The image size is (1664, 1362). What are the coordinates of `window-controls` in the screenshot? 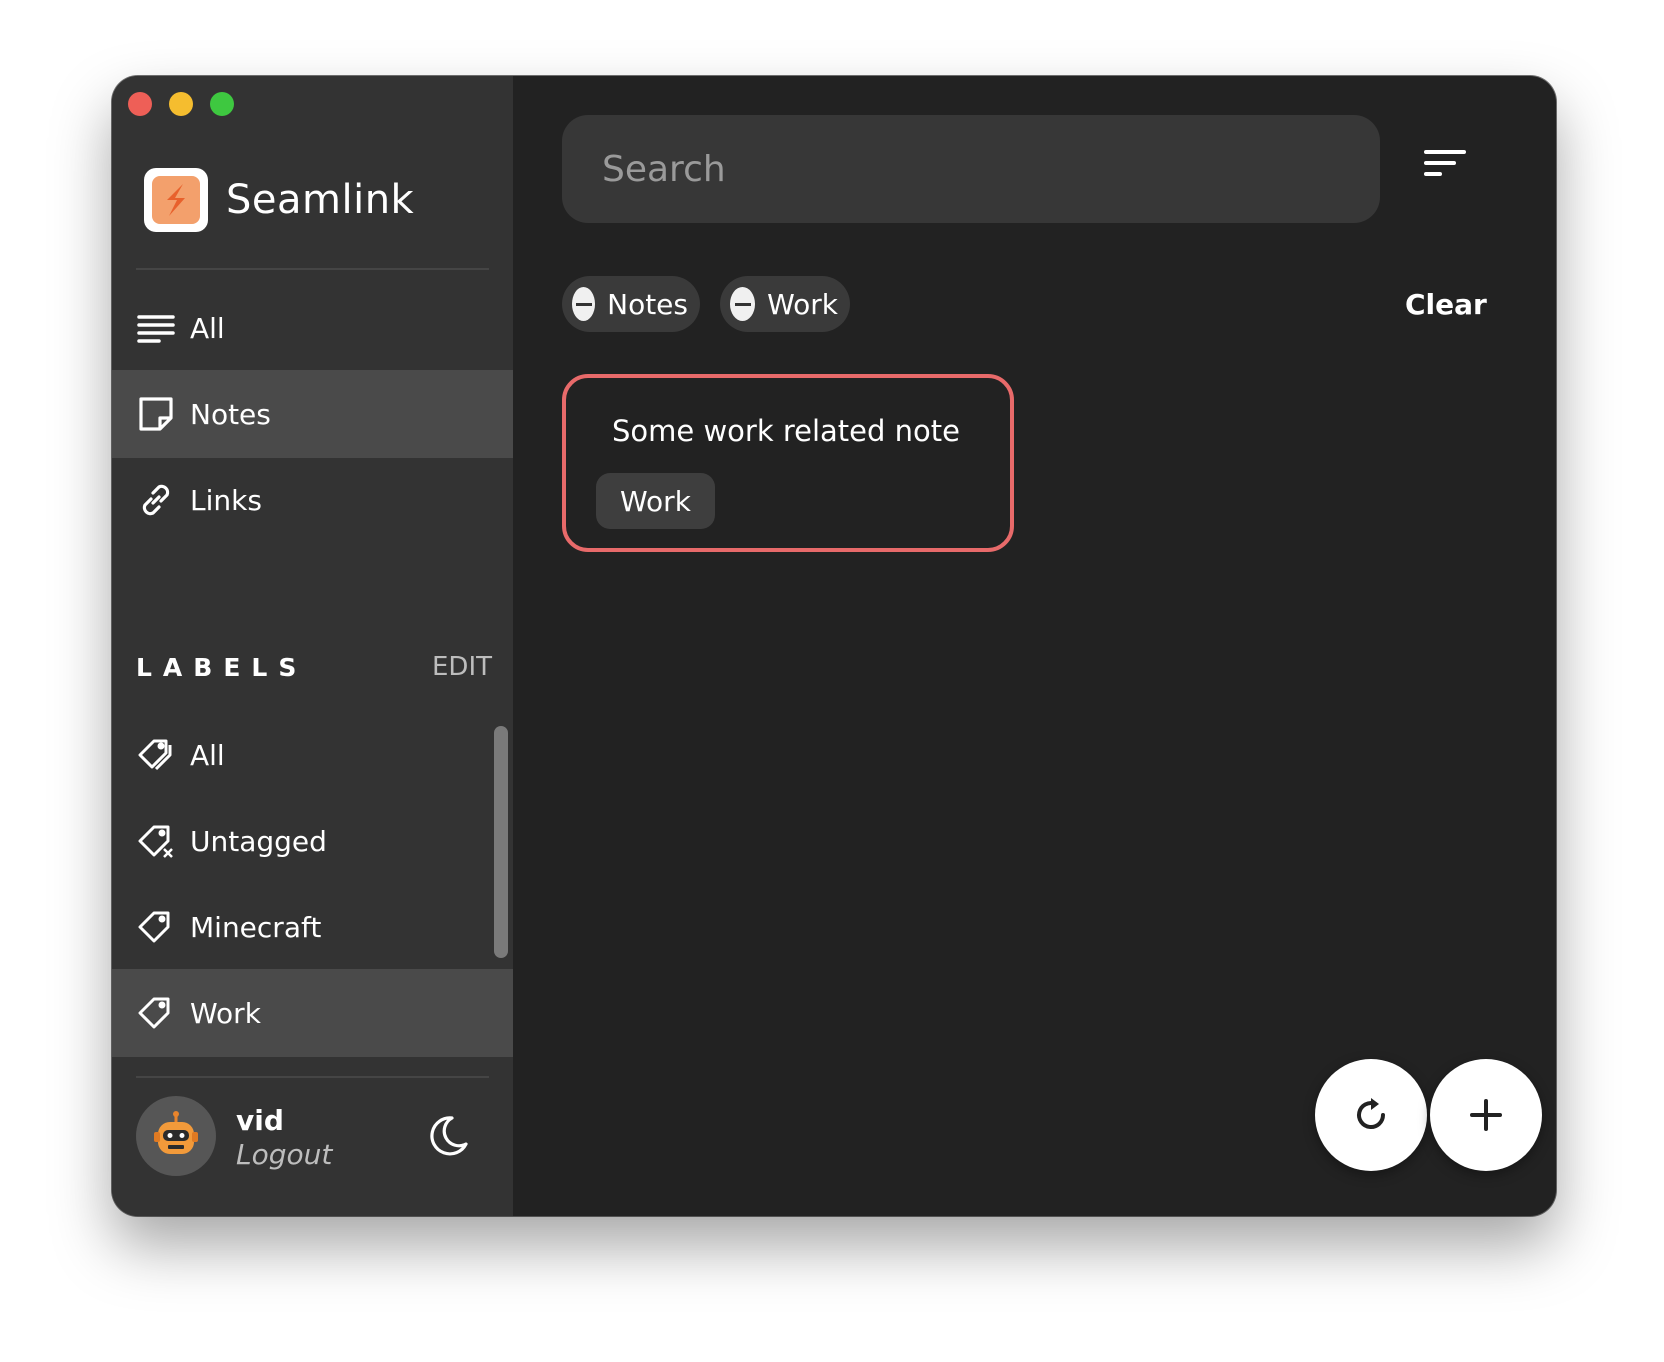 It's located at (181, 104).